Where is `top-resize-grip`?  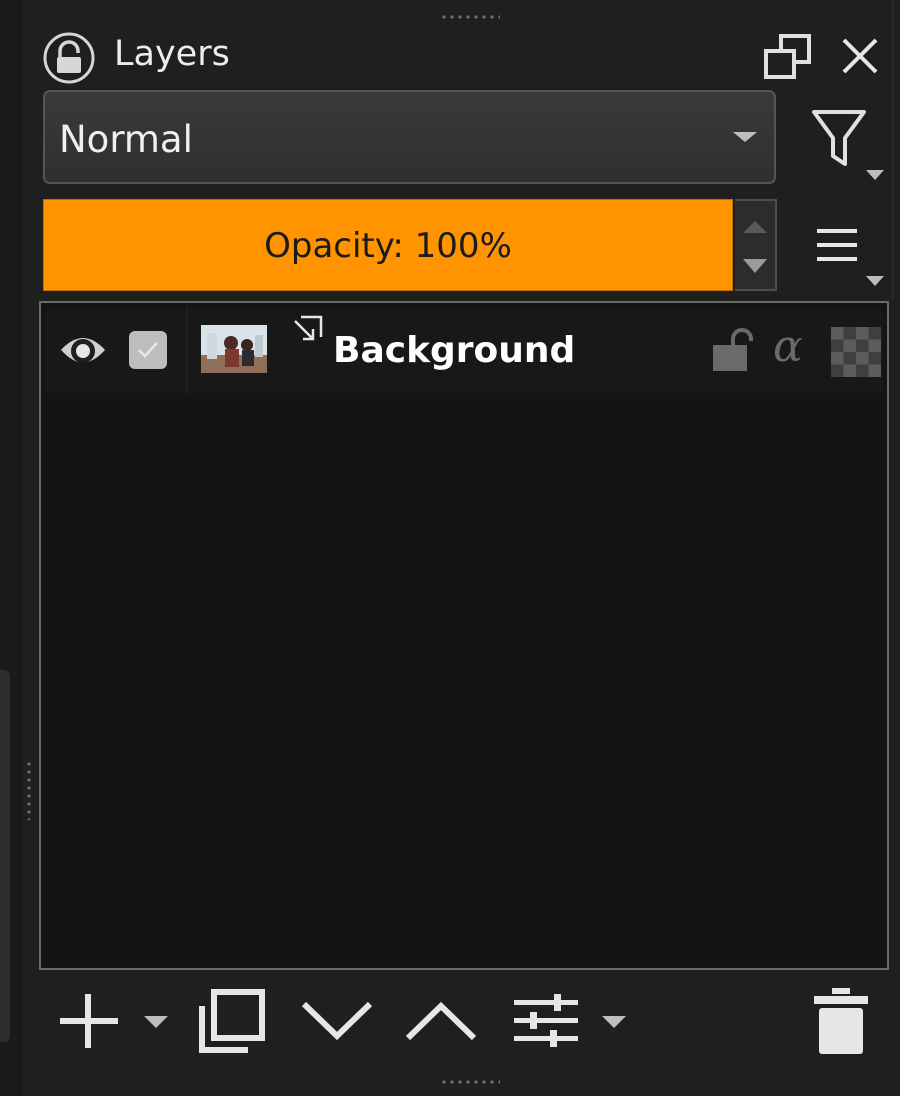 top-resize-grip is located at coordinates (470, 17).